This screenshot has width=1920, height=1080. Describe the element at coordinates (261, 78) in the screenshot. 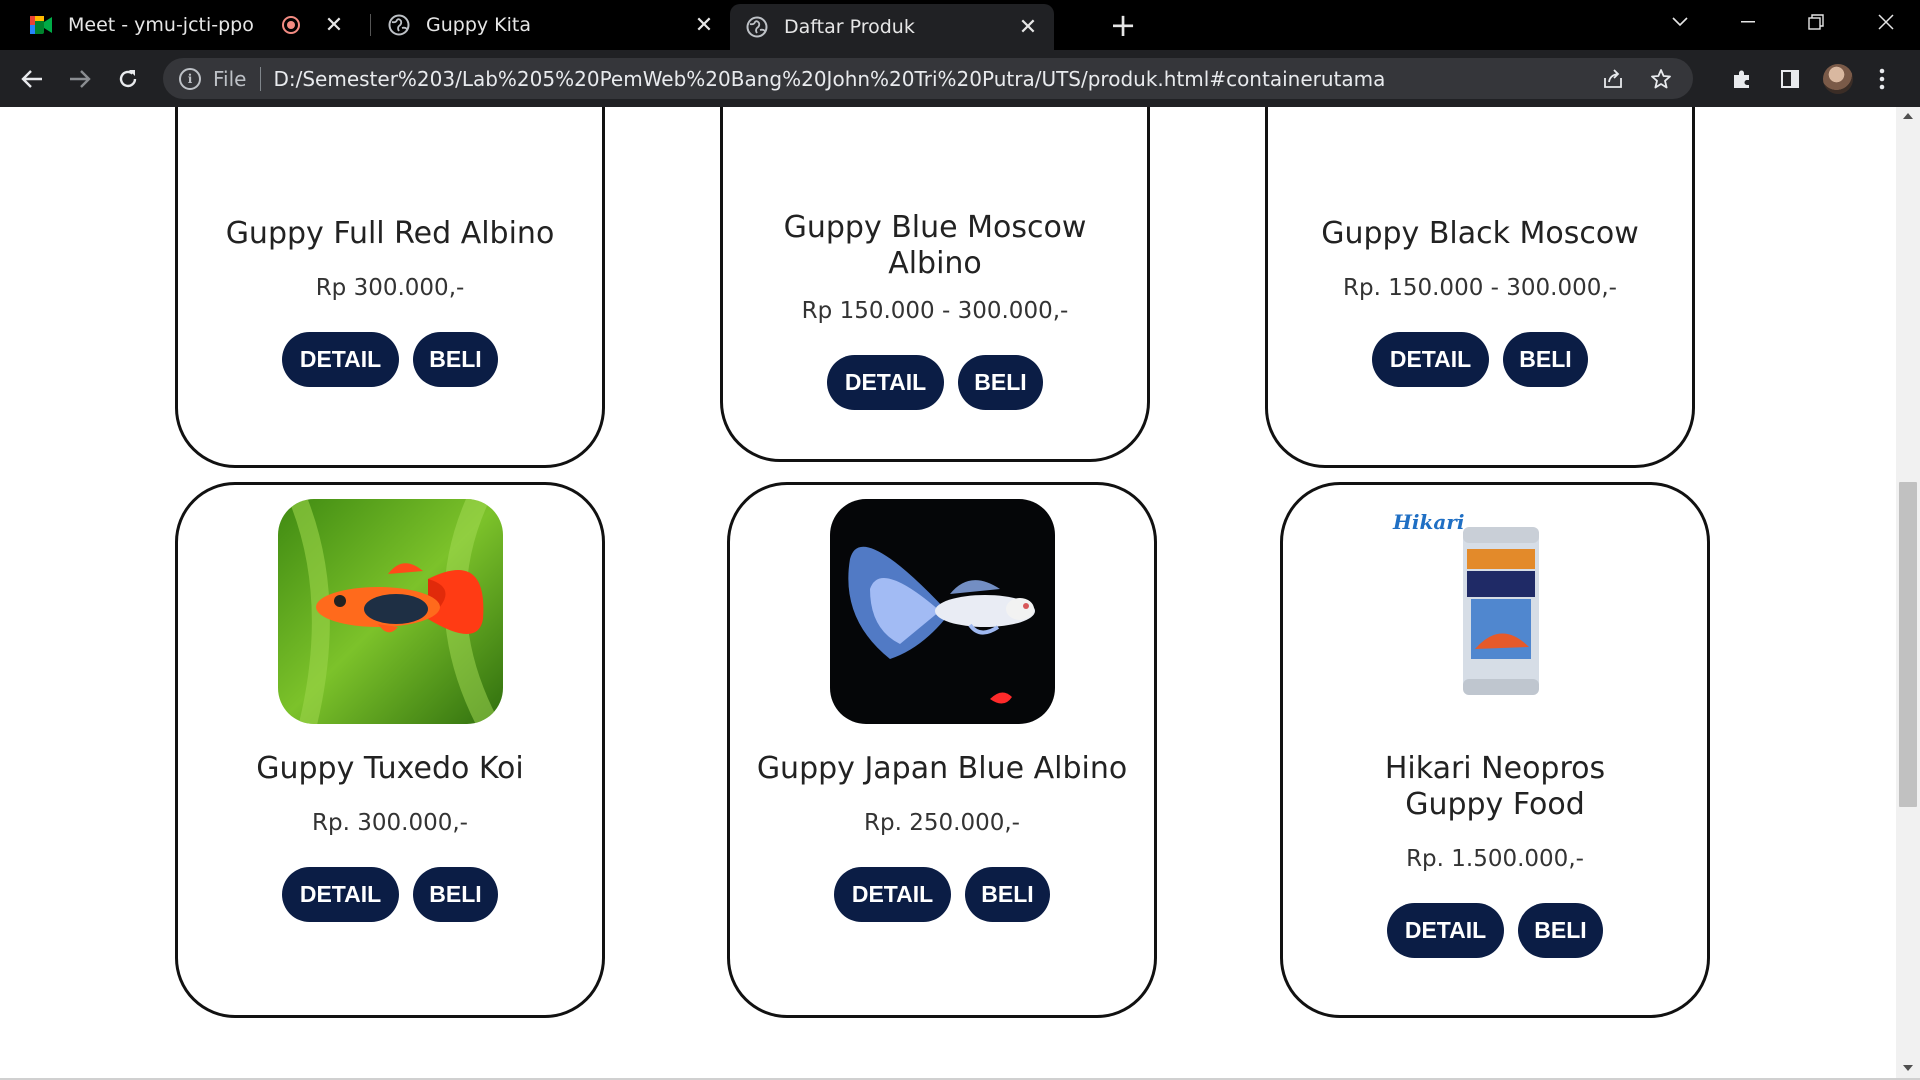

I see `address-divider` at that location.